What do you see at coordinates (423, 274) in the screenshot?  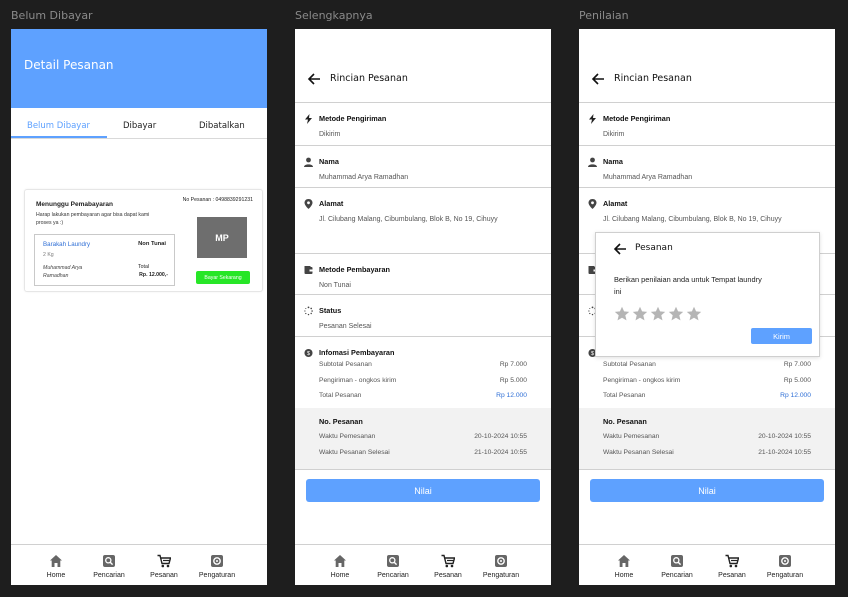 I see `section-metode-pembayaran: Metode Pembayaran Non Tunai` at bounding box center [423, 274].